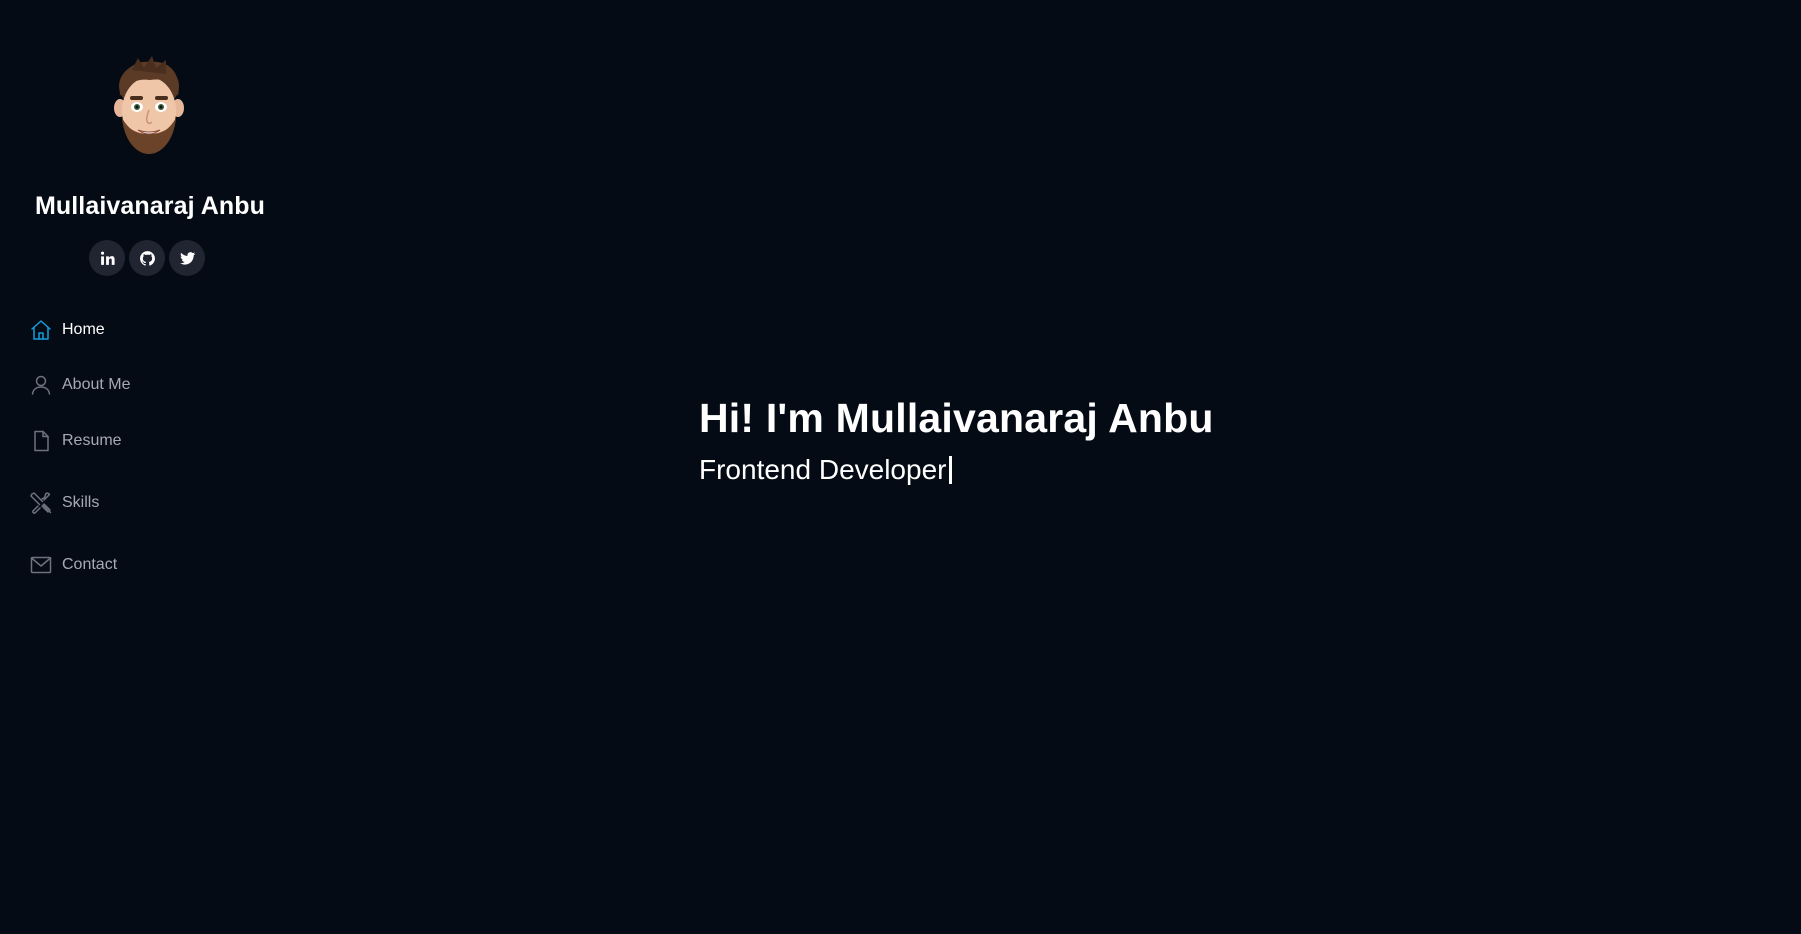 The height and width of the screenshot is (934, 1801). I want to click on envelope-icon, so click(41, 565).